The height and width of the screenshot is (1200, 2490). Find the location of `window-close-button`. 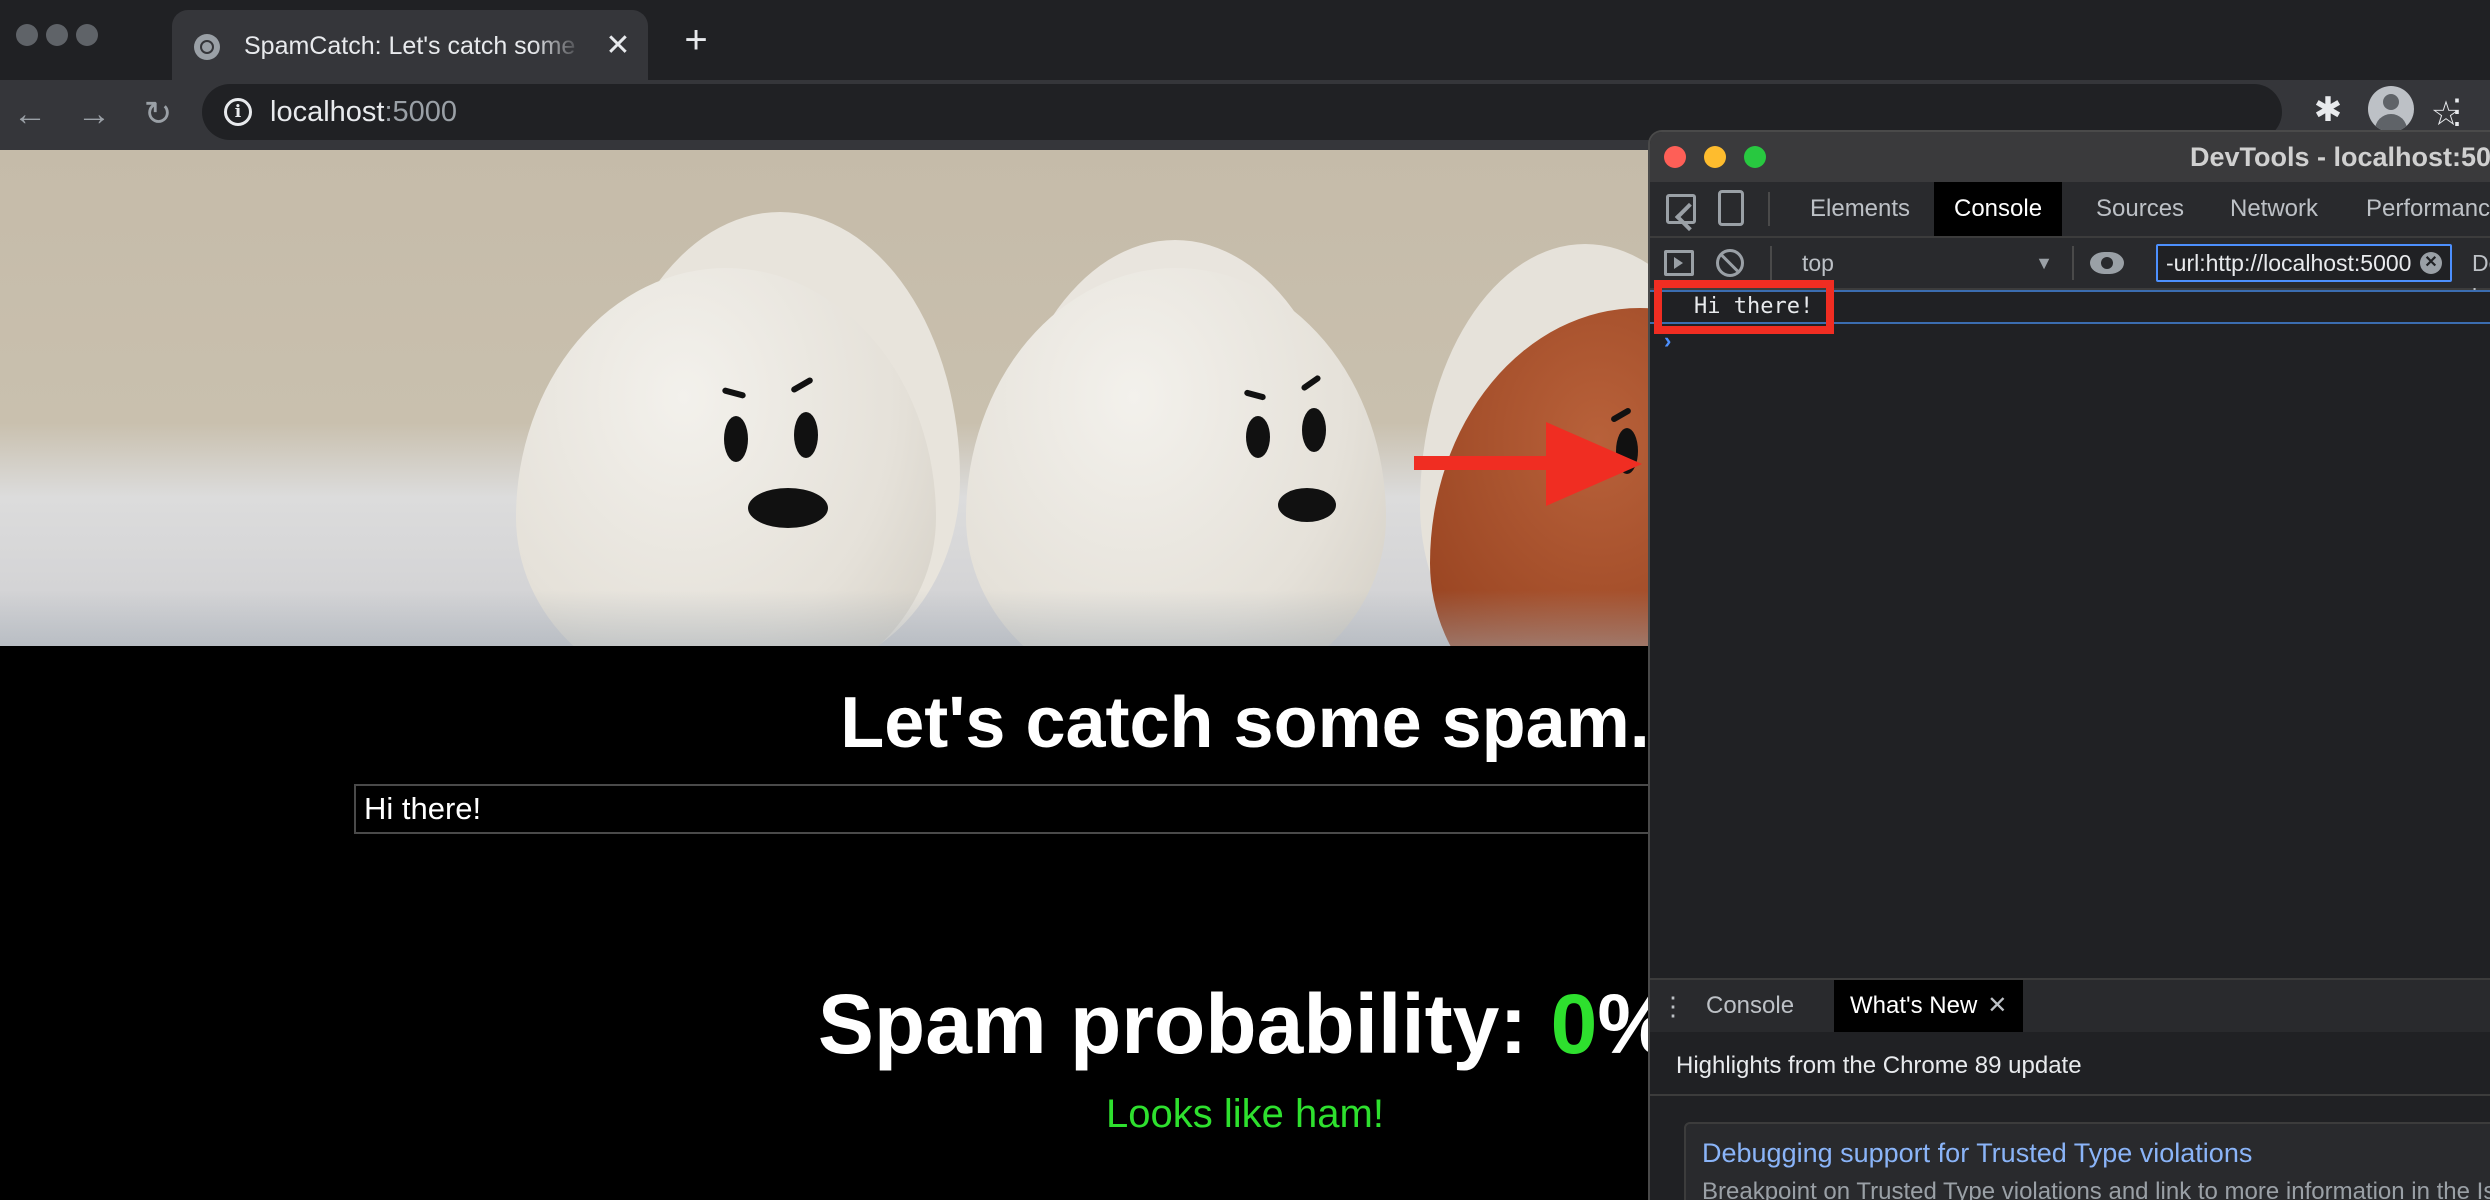

window-close-button is located at coordinates (27, 35).